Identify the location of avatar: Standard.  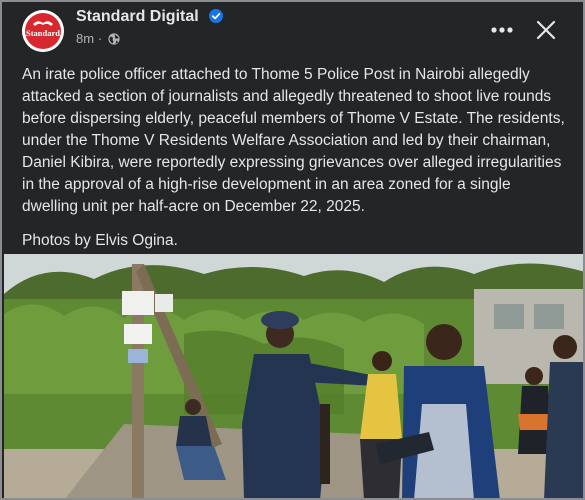
(43, 31).